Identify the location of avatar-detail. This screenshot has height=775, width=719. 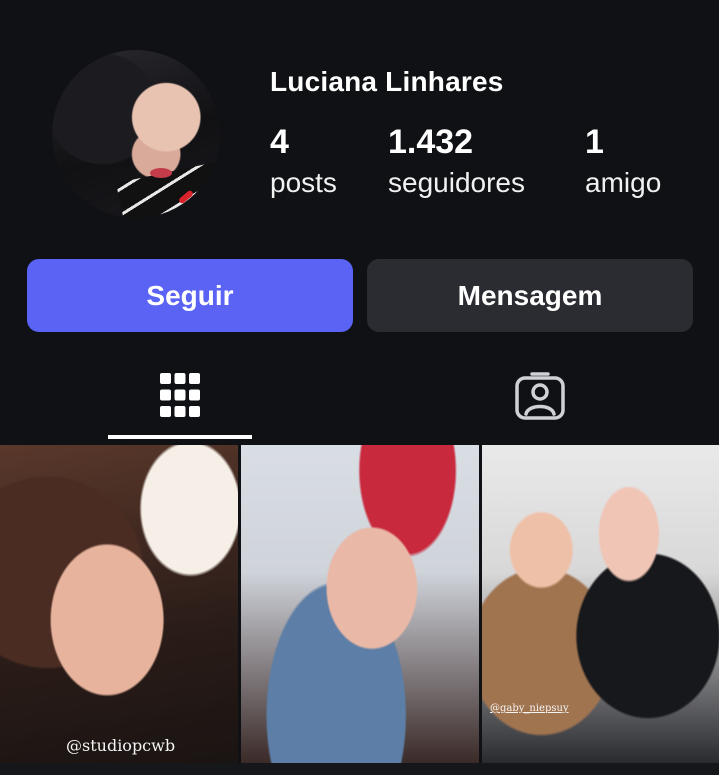
(161, 173).